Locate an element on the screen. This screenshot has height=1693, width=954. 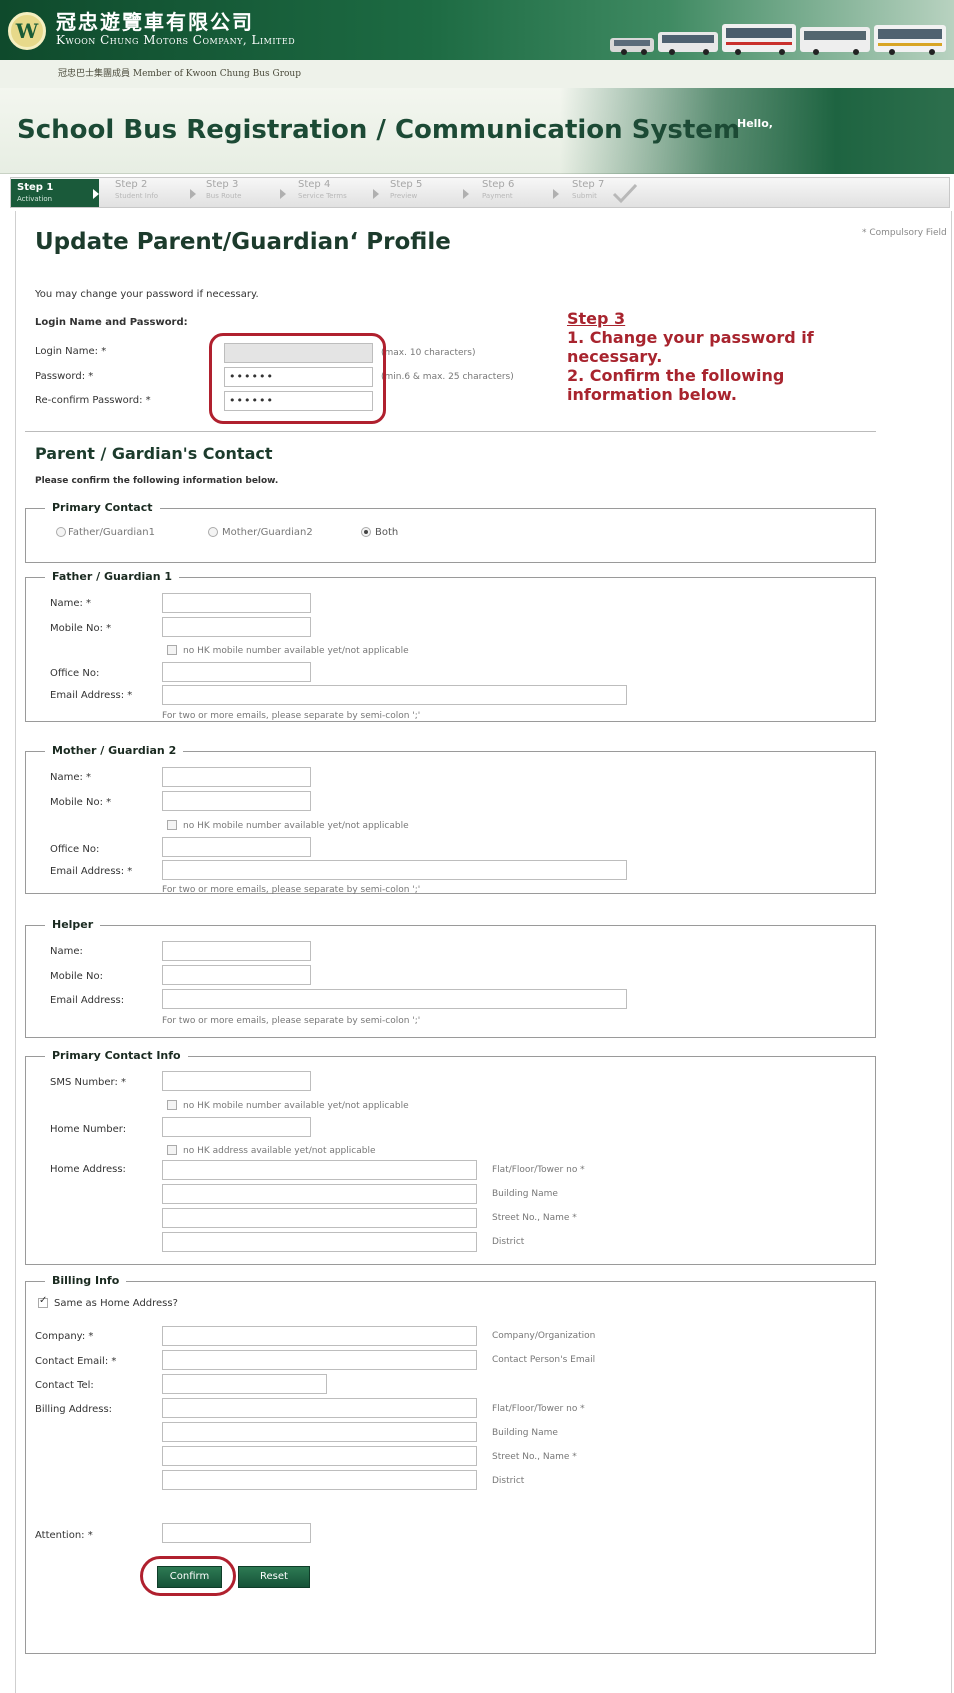
group-membership: 冠忠巴士集團成員 Member of Kwoon Chung Bus Group is located at coordinates (179, 74).